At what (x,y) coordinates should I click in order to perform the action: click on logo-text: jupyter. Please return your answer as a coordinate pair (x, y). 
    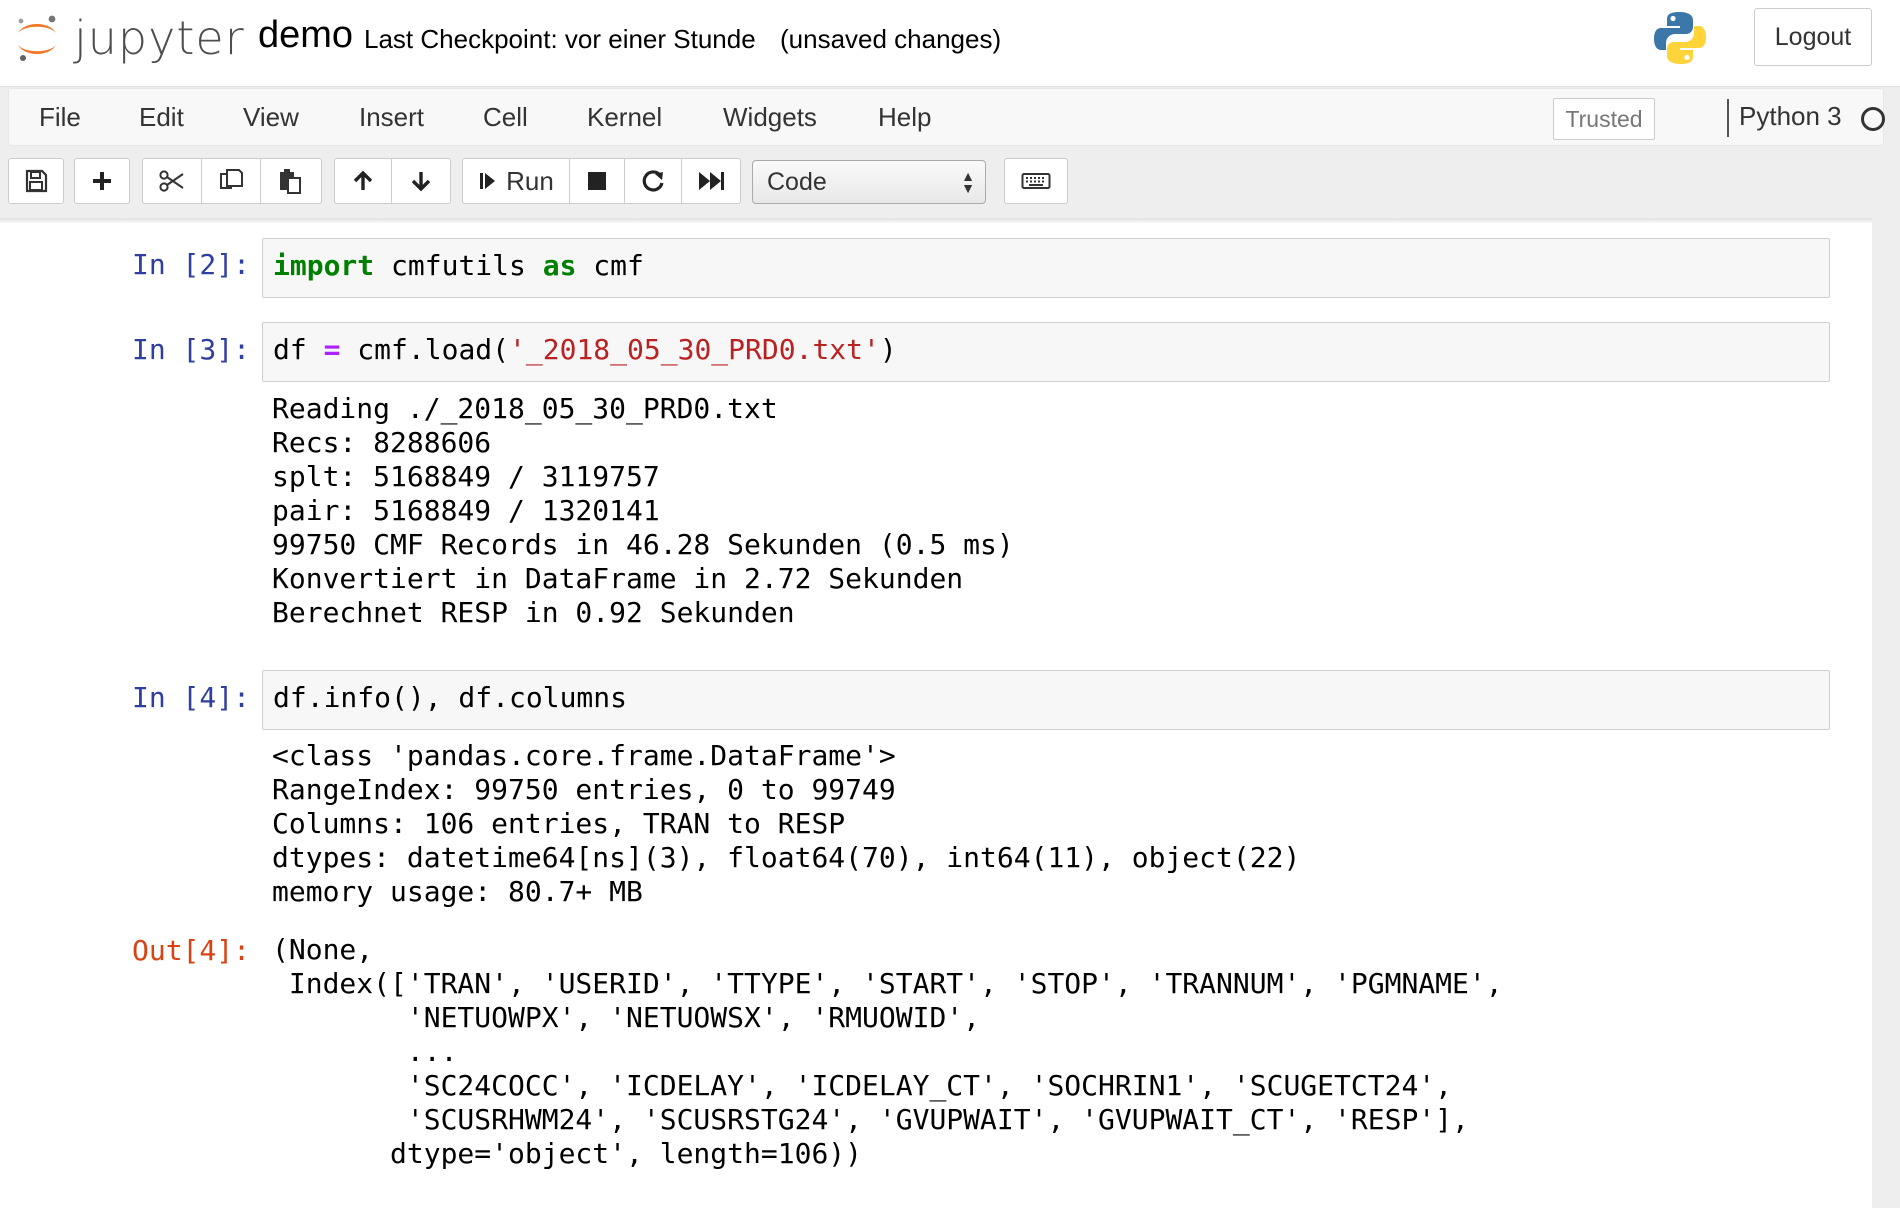
    Looking at the image, I should click on (159, 38).